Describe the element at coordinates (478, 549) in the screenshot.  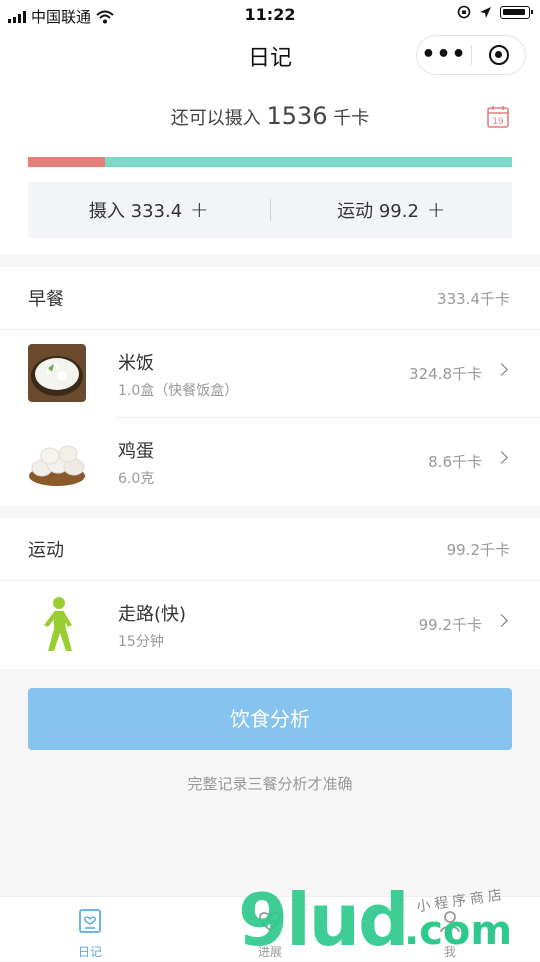
I see `section-total: 99.2千卡` at that location.